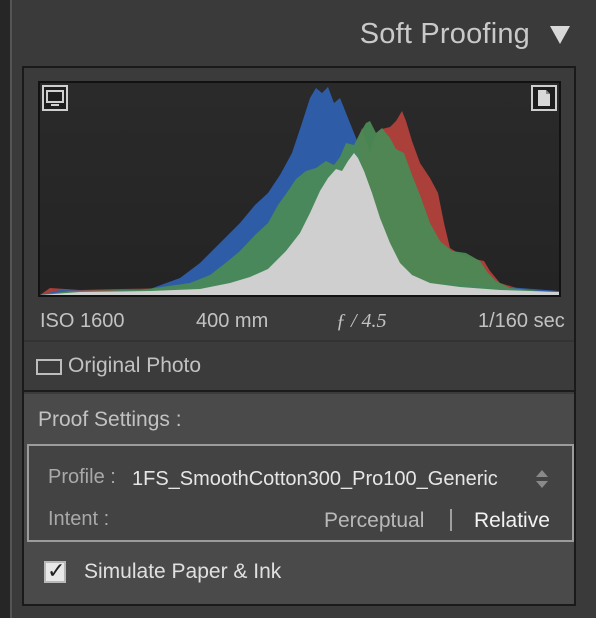 The image size is (596, 618). What do you see at coordinates (135, 365) in the screenshot?
I see `original-photo-label: Original Photo` at bounding box center [135, 365].